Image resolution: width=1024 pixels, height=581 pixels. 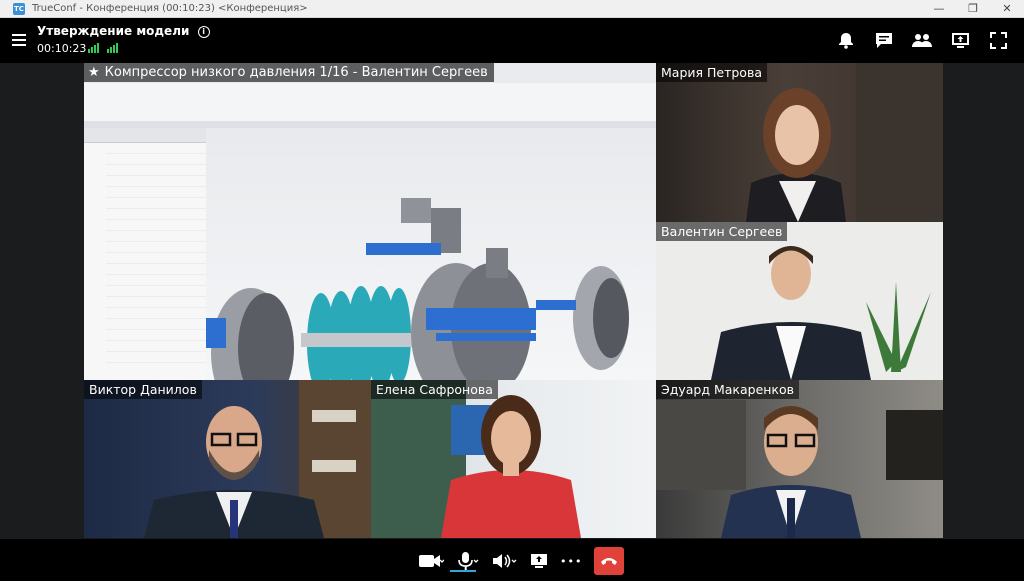 What do you see at coordinates (468, 561) in the screenshot?
I see `microphone-icon` at bounding box center [468, 561].